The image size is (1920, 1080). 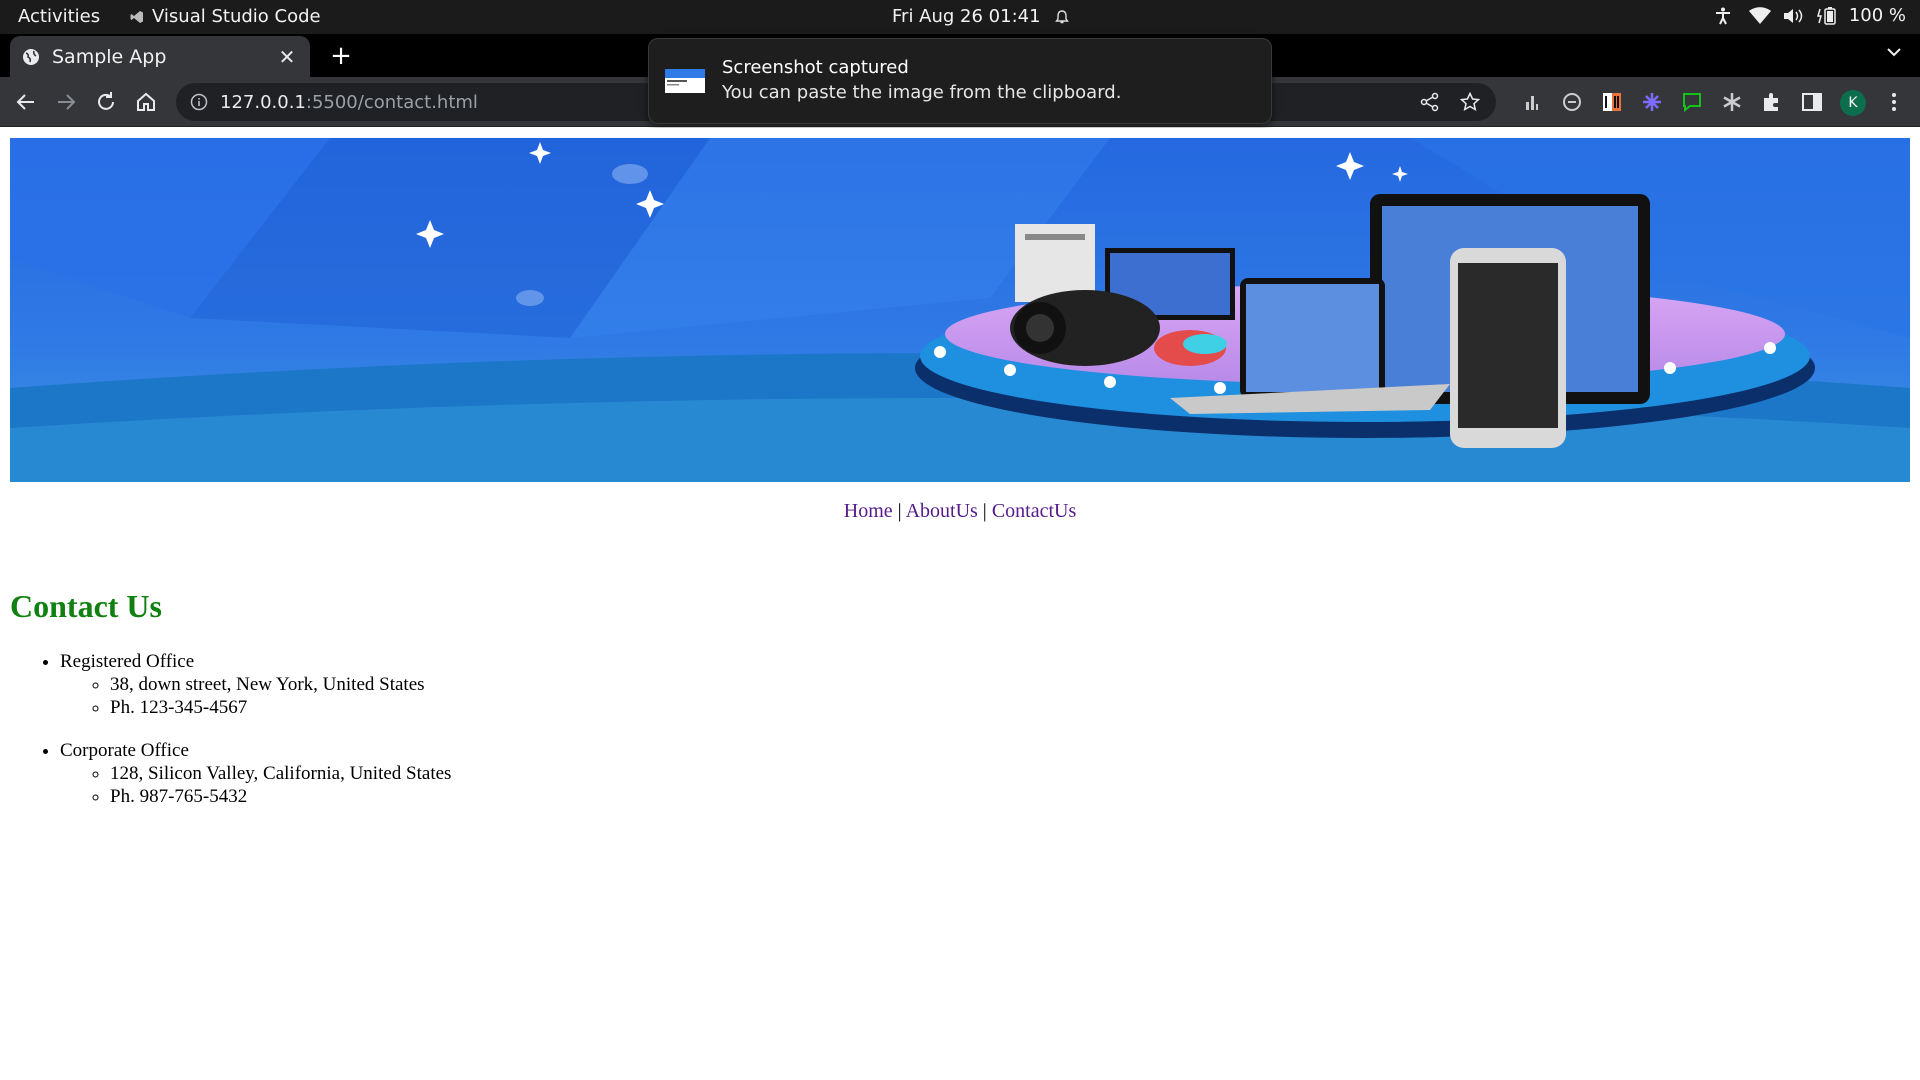 What do you see at coordinates (127, 661) in the screenshot?
I see `office-name: Registered Office` at bounding box center [127, 661].